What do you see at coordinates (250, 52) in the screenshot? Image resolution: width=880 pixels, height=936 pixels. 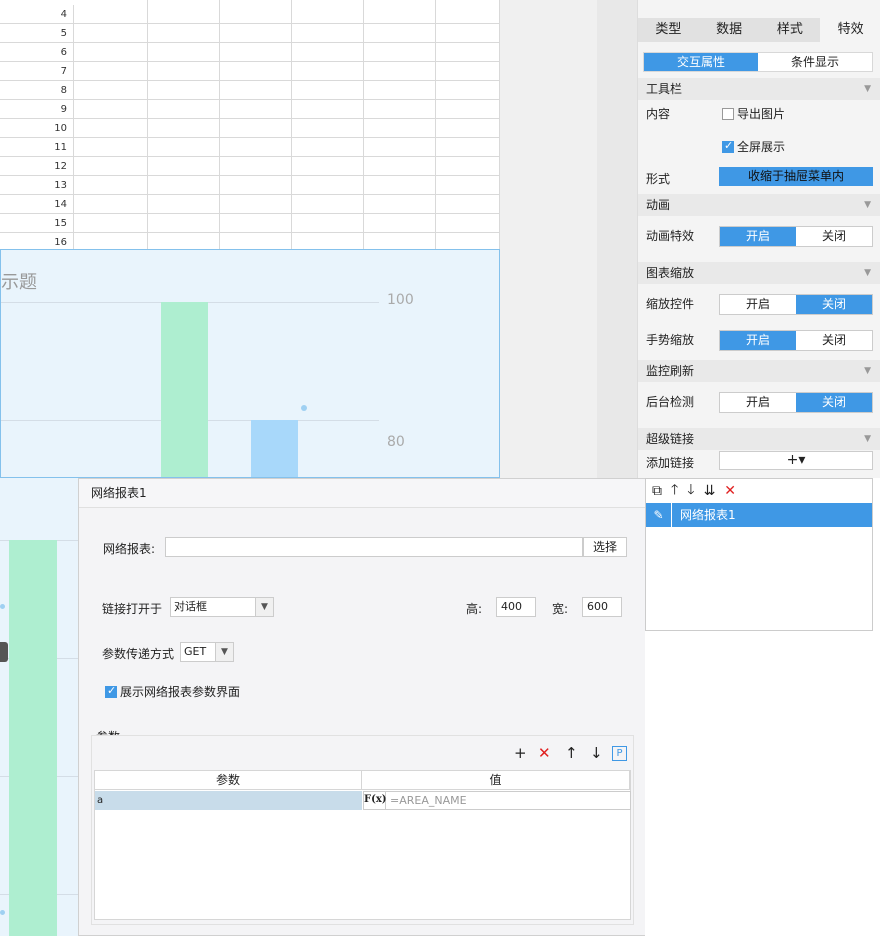 I see `table-row: 6` at bounding box center [250, 52].